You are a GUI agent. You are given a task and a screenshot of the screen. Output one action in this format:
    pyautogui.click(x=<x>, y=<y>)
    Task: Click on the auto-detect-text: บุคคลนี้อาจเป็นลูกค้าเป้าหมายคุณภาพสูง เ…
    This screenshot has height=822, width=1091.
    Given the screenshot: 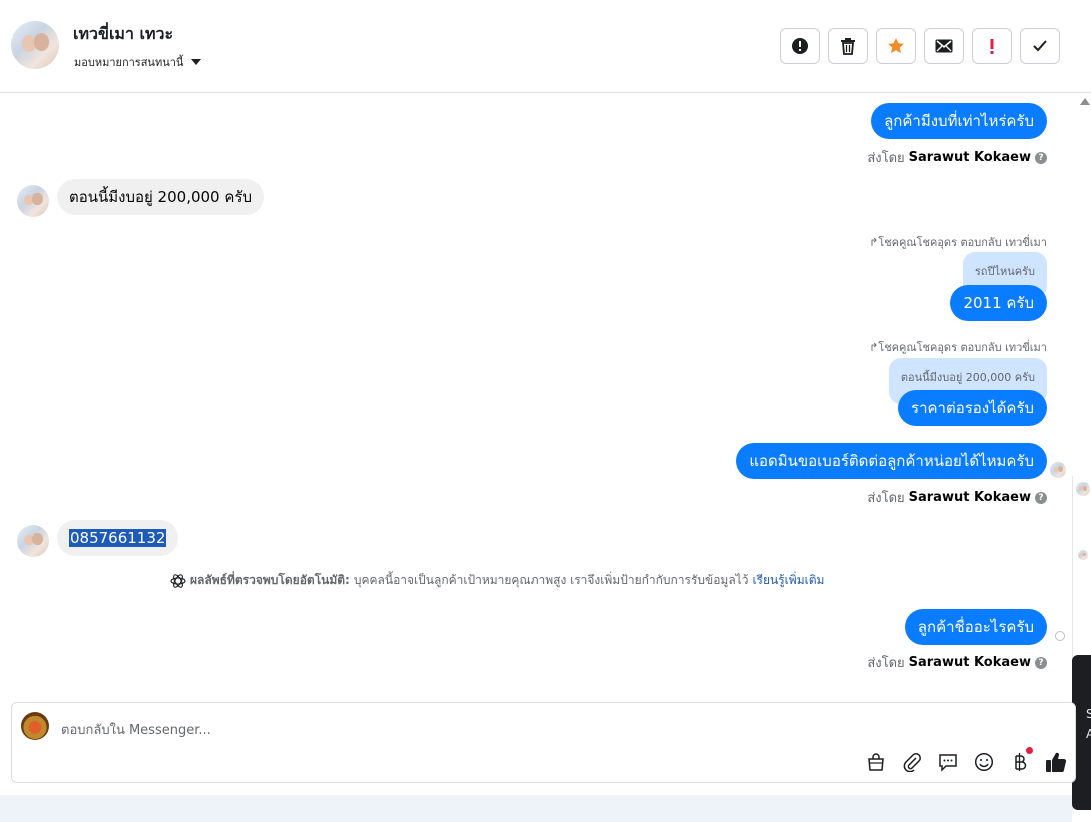 What is the action you would take?
    pyautogui.click(x=551, y=580)
    